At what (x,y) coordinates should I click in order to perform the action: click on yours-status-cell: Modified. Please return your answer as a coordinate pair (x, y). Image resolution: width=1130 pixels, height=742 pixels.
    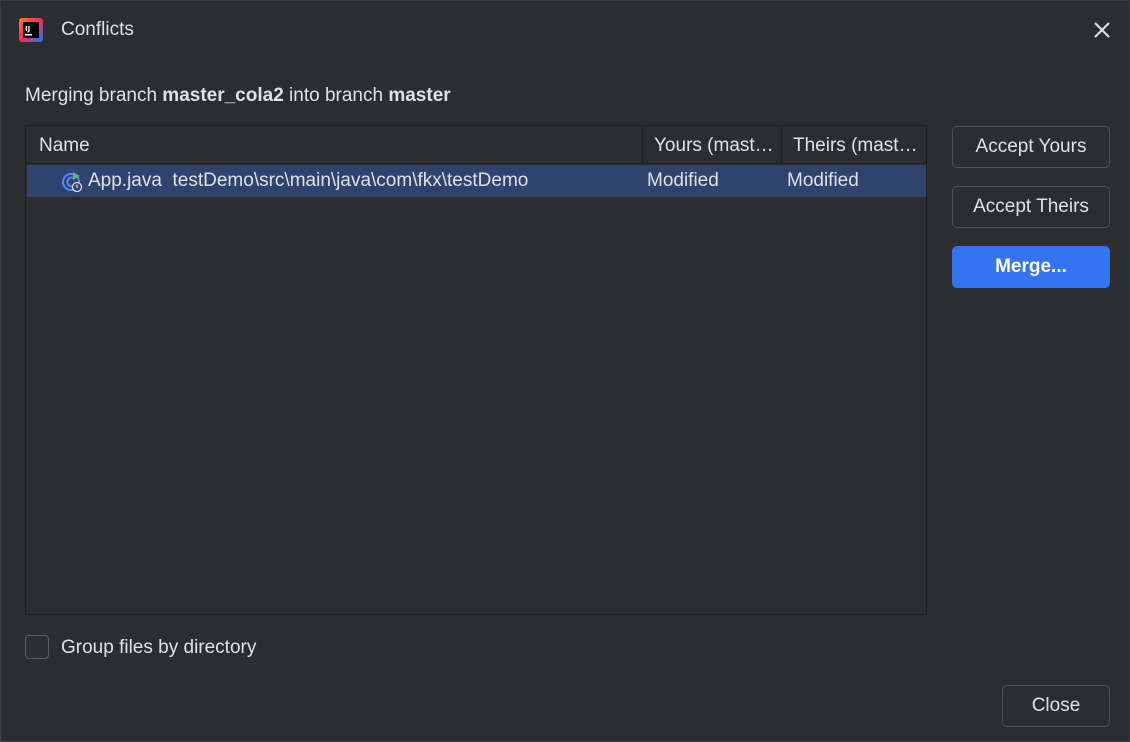
    Looking at the image, I should click on (683, 180).